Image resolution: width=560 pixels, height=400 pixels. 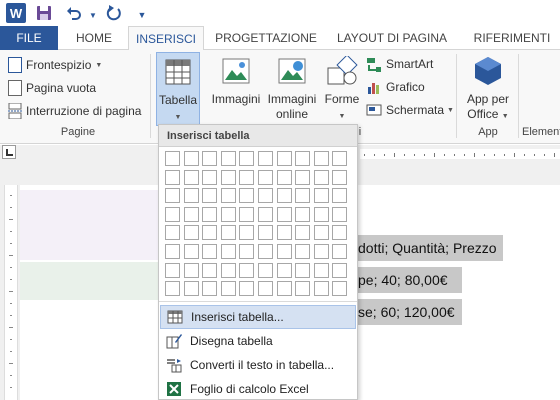 What do you see at coordinates (142, 15) in the screenshot?
I see `customize-dropdown-icon: ▼` at bounding box center [142, 15].